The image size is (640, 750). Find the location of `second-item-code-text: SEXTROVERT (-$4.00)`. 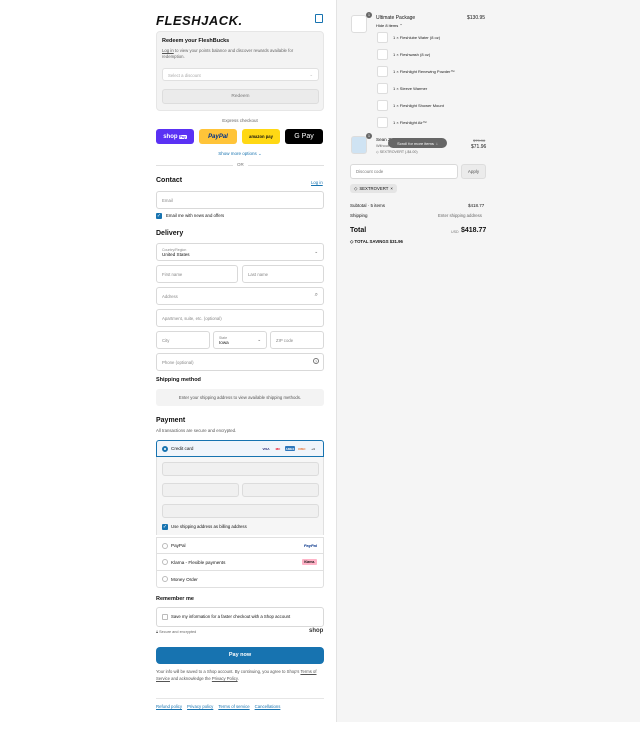

second-item-code-text: SEXTROVERT (-$4.00) is located at coordinates (398, 152).